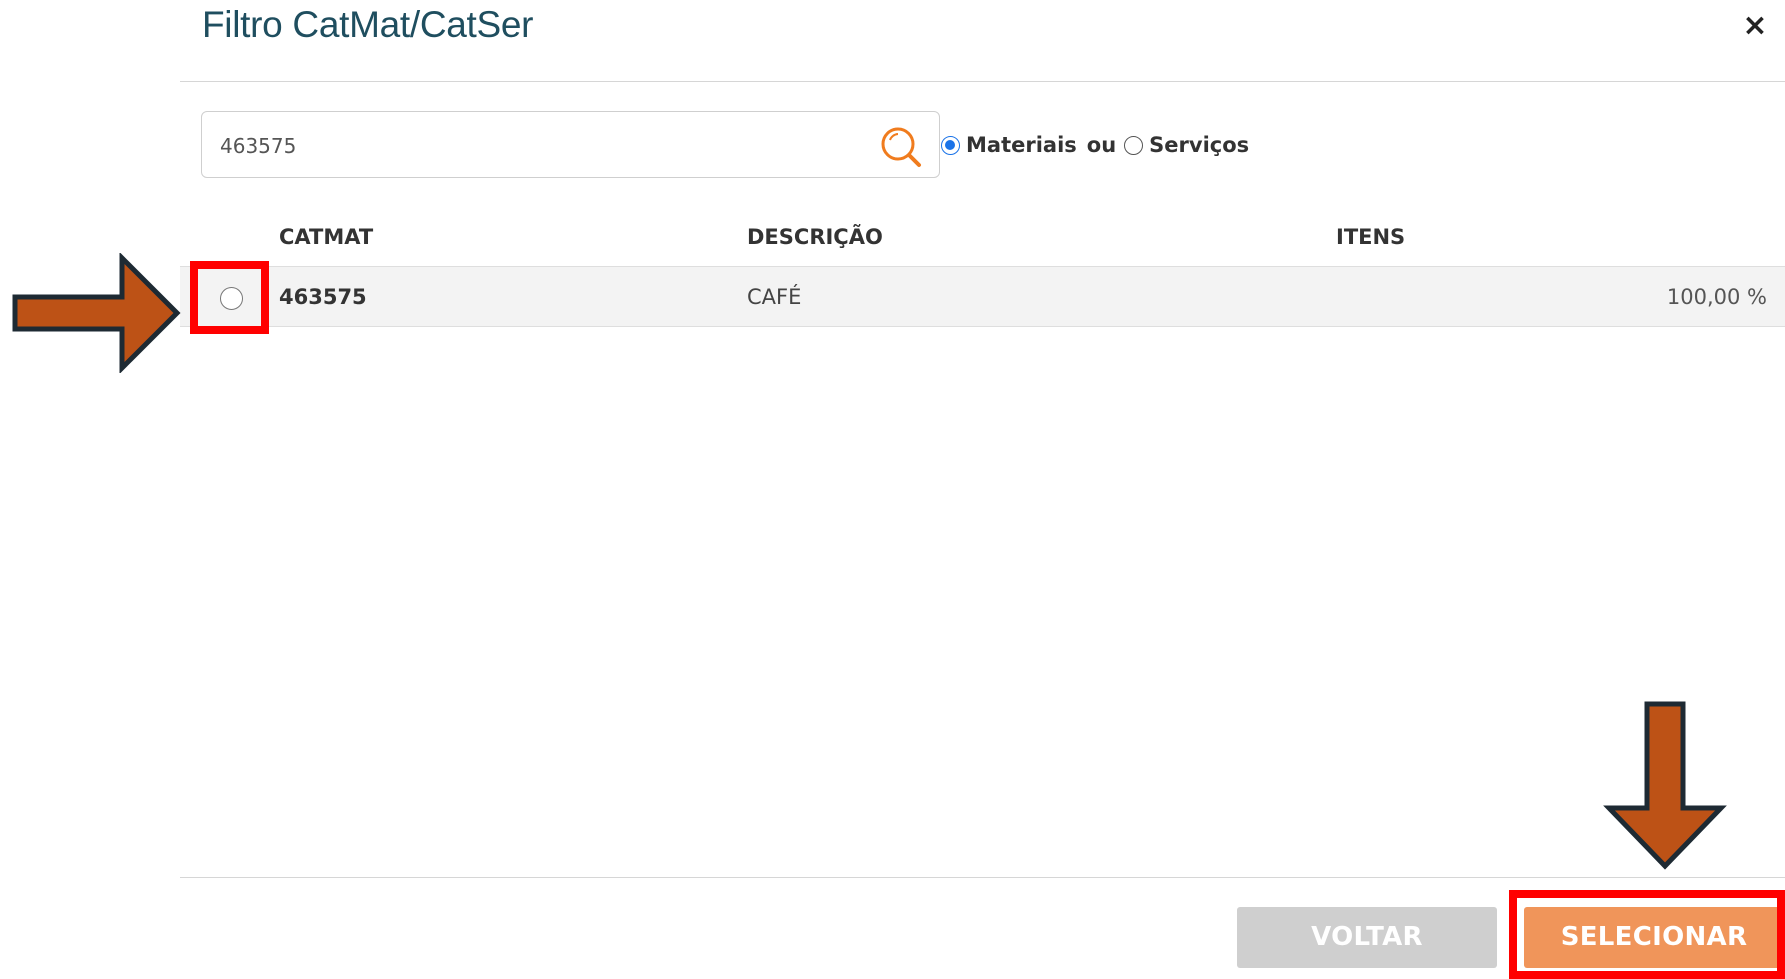 The width and height of the screenshot is (1785, 979). I want to click on select-button-highlight, so click(1647, 934).